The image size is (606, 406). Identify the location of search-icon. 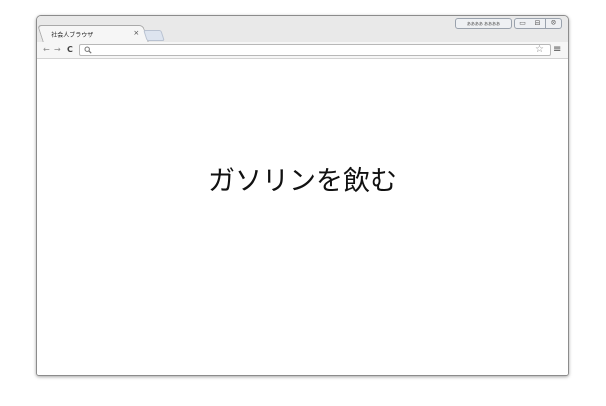
(88, 50).